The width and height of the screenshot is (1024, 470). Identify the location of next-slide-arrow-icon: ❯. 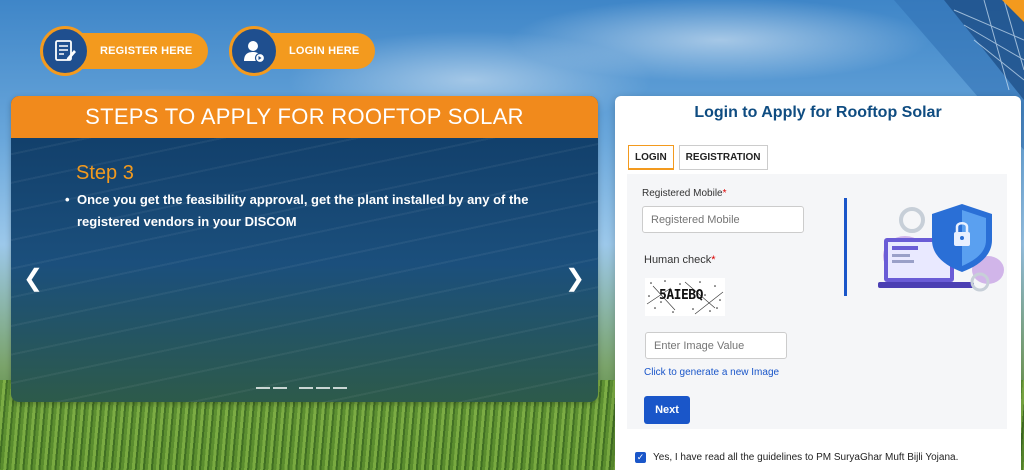
(575, 278).